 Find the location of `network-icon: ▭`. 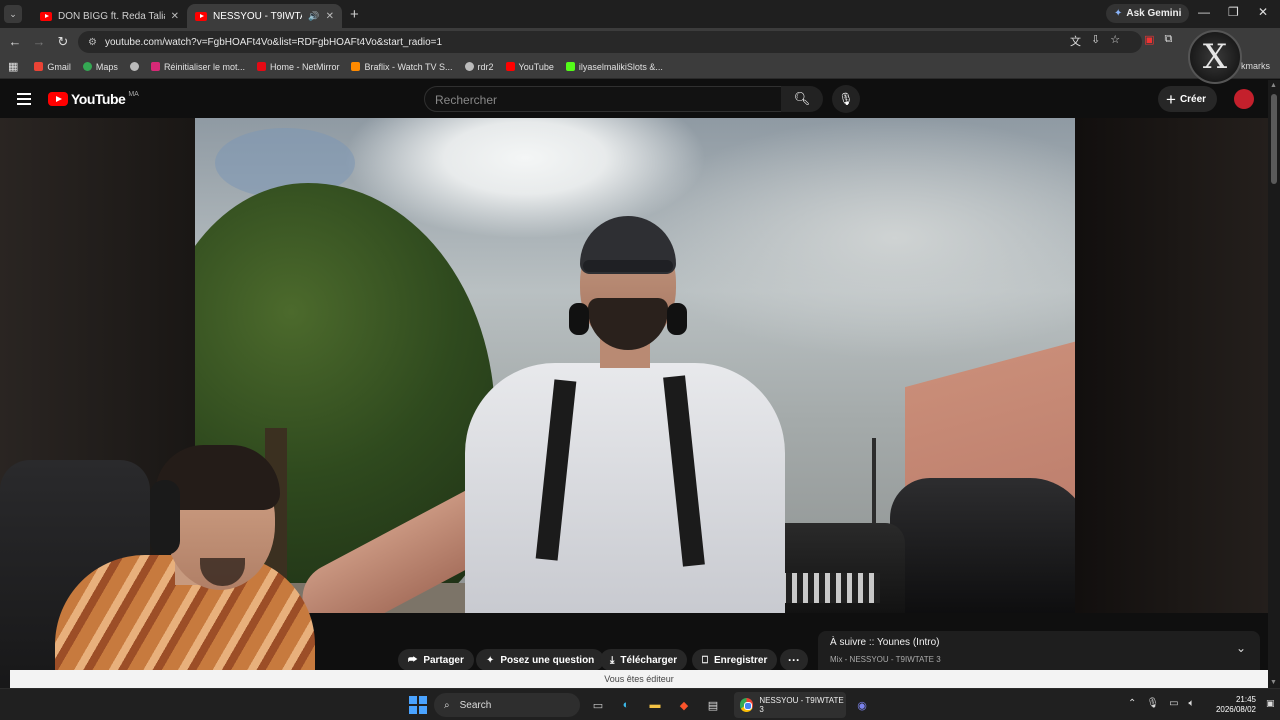

network-icon: ▭ is located at coordinates (1173, 703).